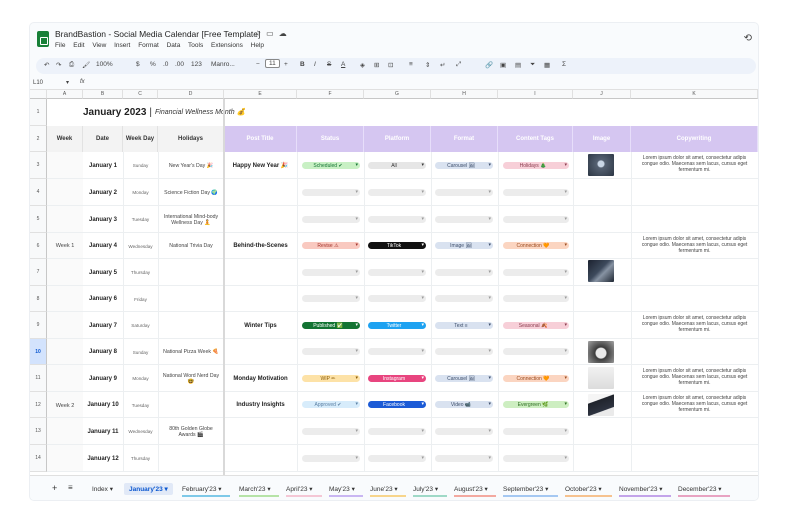  Describe the element at coordinates (191, 165) in the screenshot. I see `holiday-cell: New Year's Day 🎉` at that location.